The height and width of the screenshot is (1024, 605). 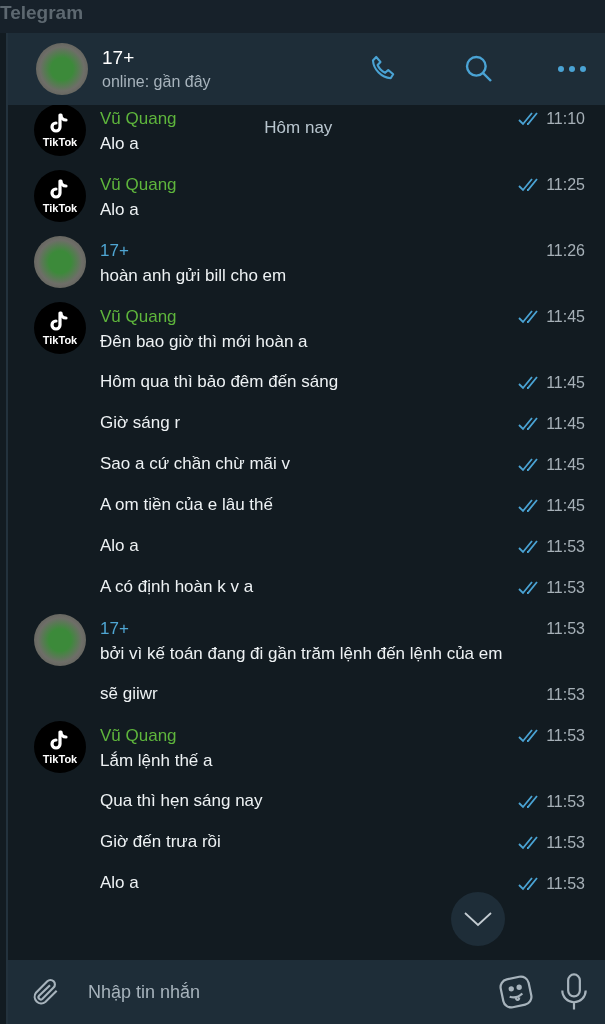 I want to click on chevron-down-icon, so click(x=478, y=919).